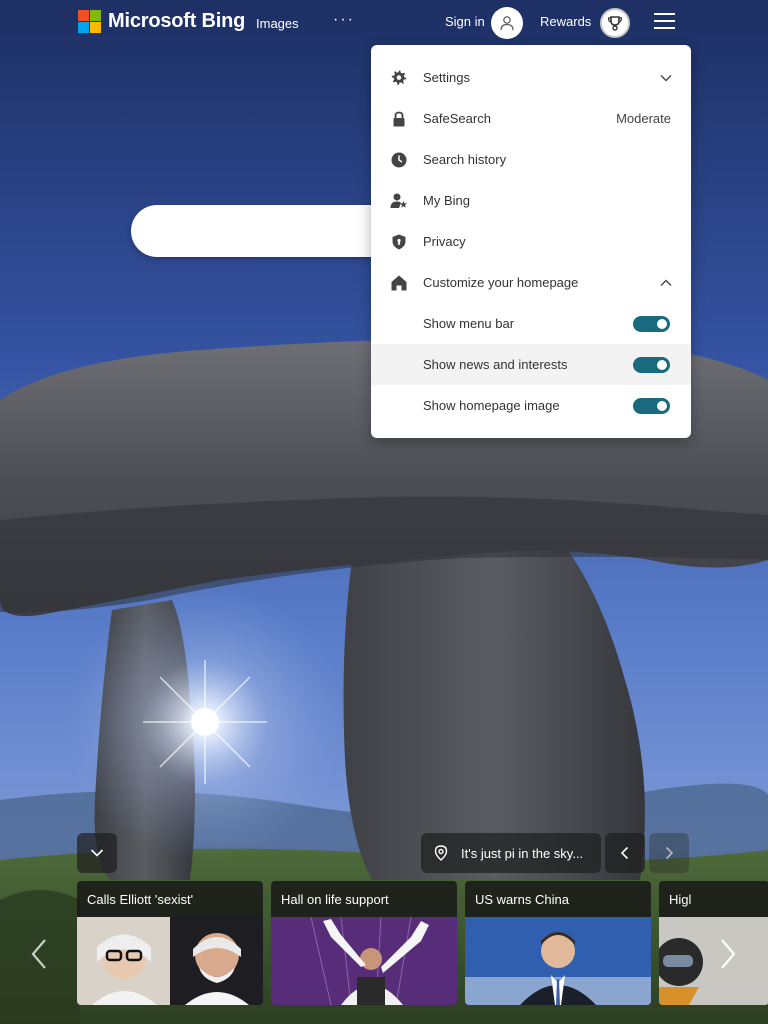  What do you see at coordinates (399, 160) in the screenshot?
I see `clock-icon` at bounding box center [399, 160].